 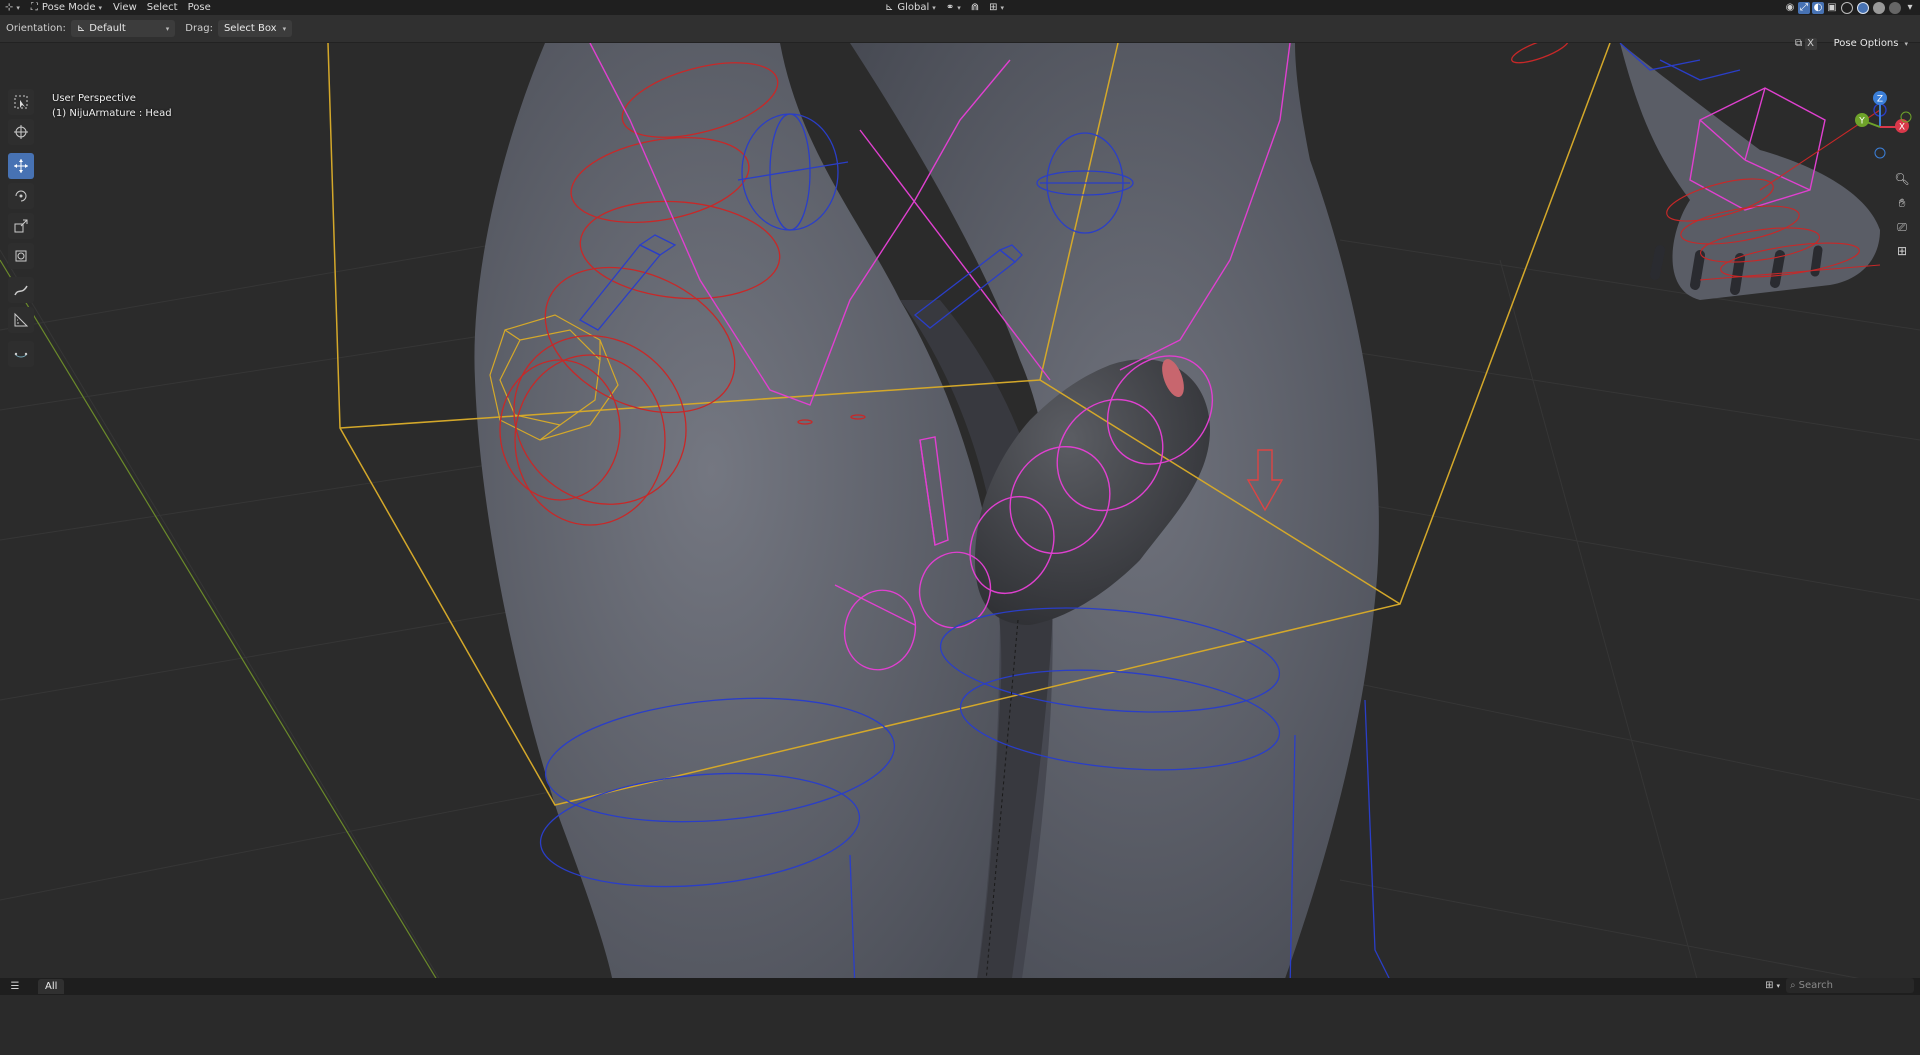 I want to click on search-input, so click(x=1848, y=985).